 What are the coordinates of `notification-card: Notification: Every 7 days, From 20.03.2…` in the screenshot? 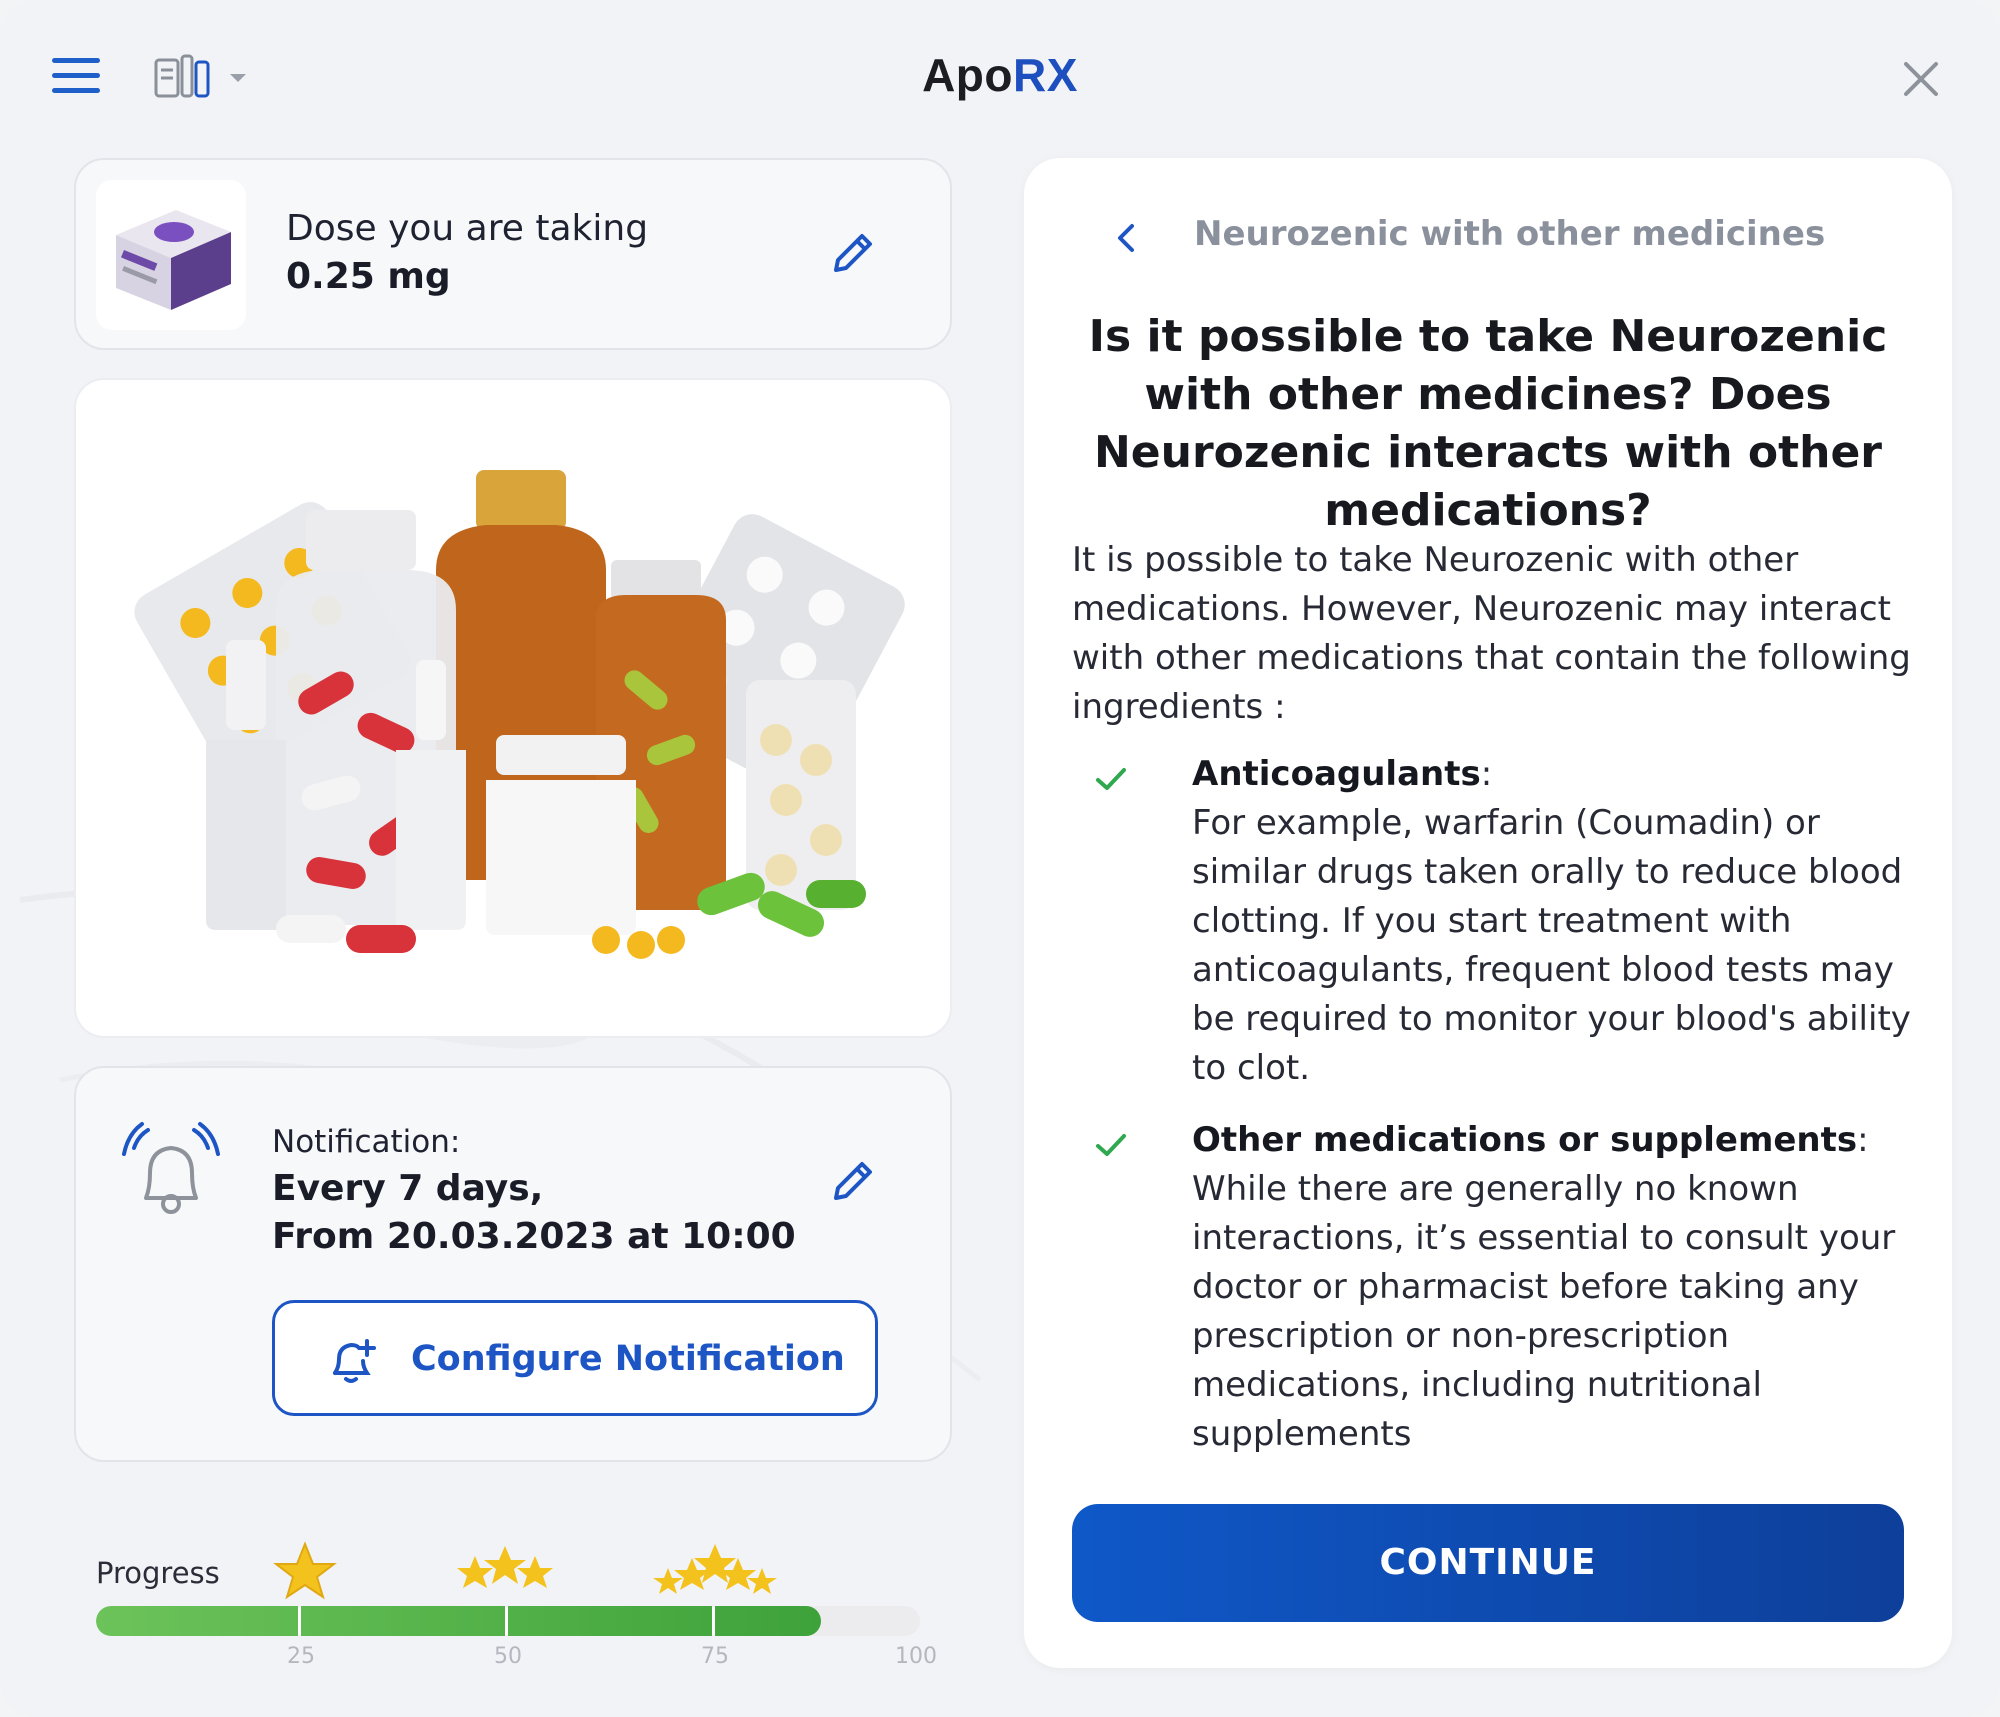 It's located at (513, 1264).